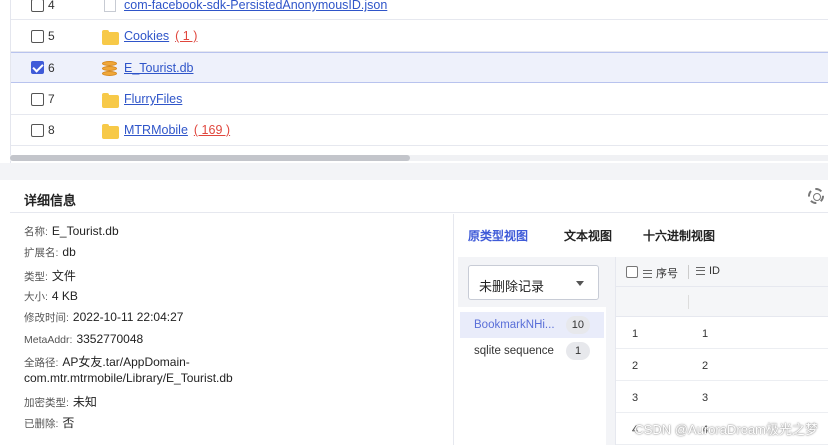  I want to click on row-number: 5, so click(51, 36).